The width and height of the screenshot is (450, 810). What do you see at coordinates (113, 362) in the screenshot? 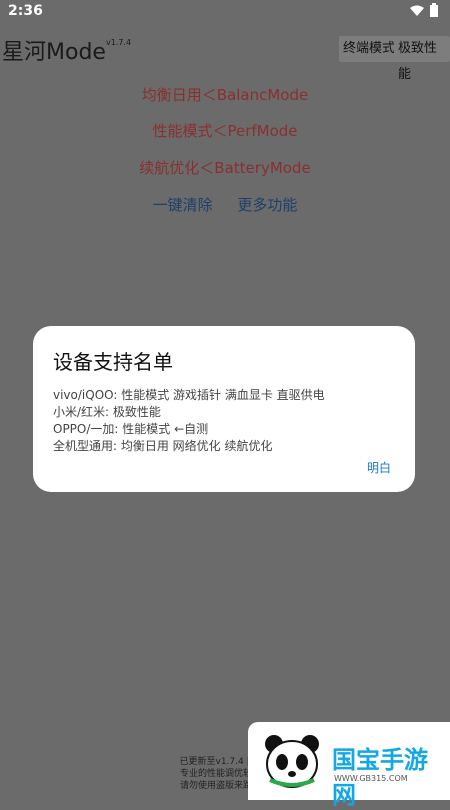
I see `dialog-title: 设备支持名单` at bounding box center [113, 362].